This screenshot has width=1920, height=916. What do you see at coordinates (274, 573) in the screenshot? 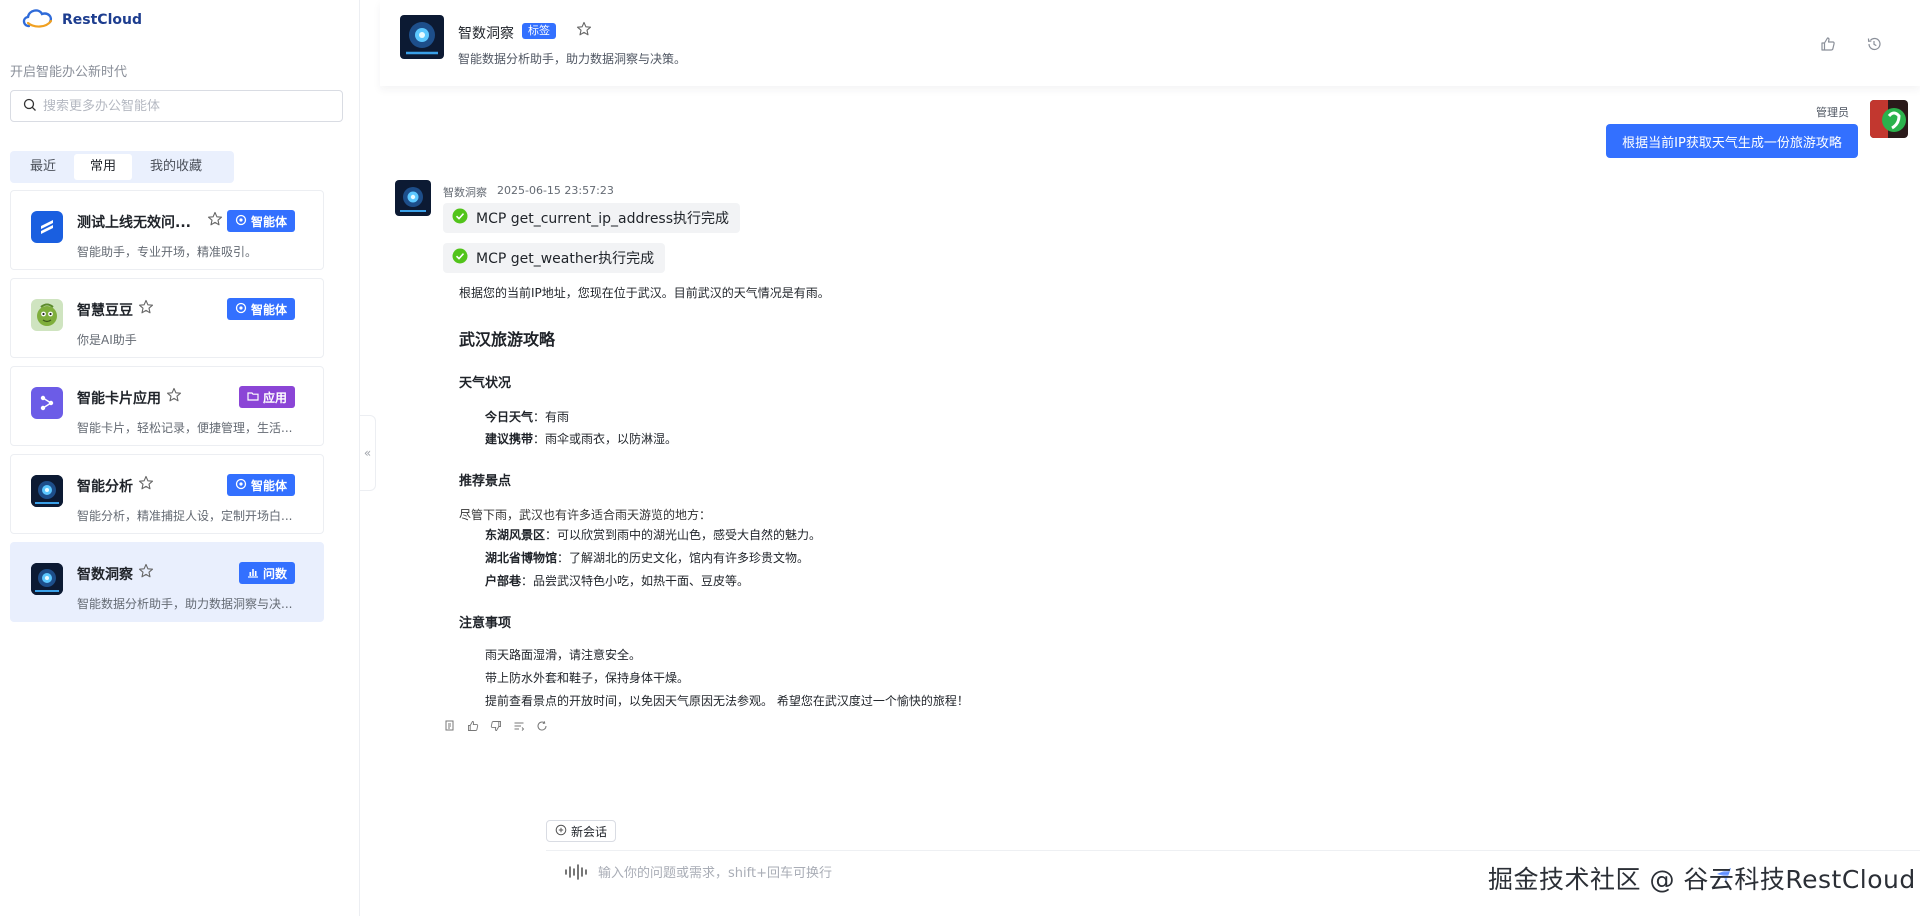
I see `agent-type-label: 问数` at bounding box center [274, 573].